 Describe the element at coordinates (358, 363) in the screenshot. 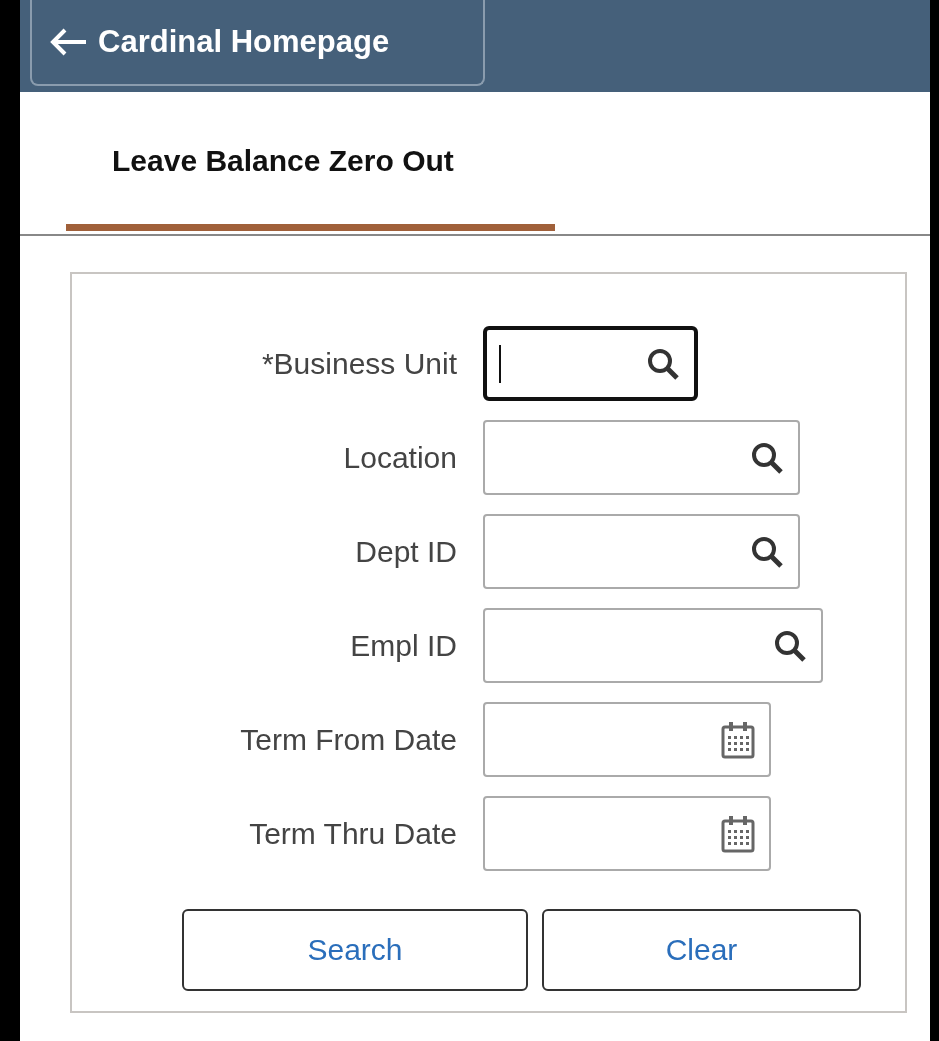

I see `field-label: *Business Unit` at that location.